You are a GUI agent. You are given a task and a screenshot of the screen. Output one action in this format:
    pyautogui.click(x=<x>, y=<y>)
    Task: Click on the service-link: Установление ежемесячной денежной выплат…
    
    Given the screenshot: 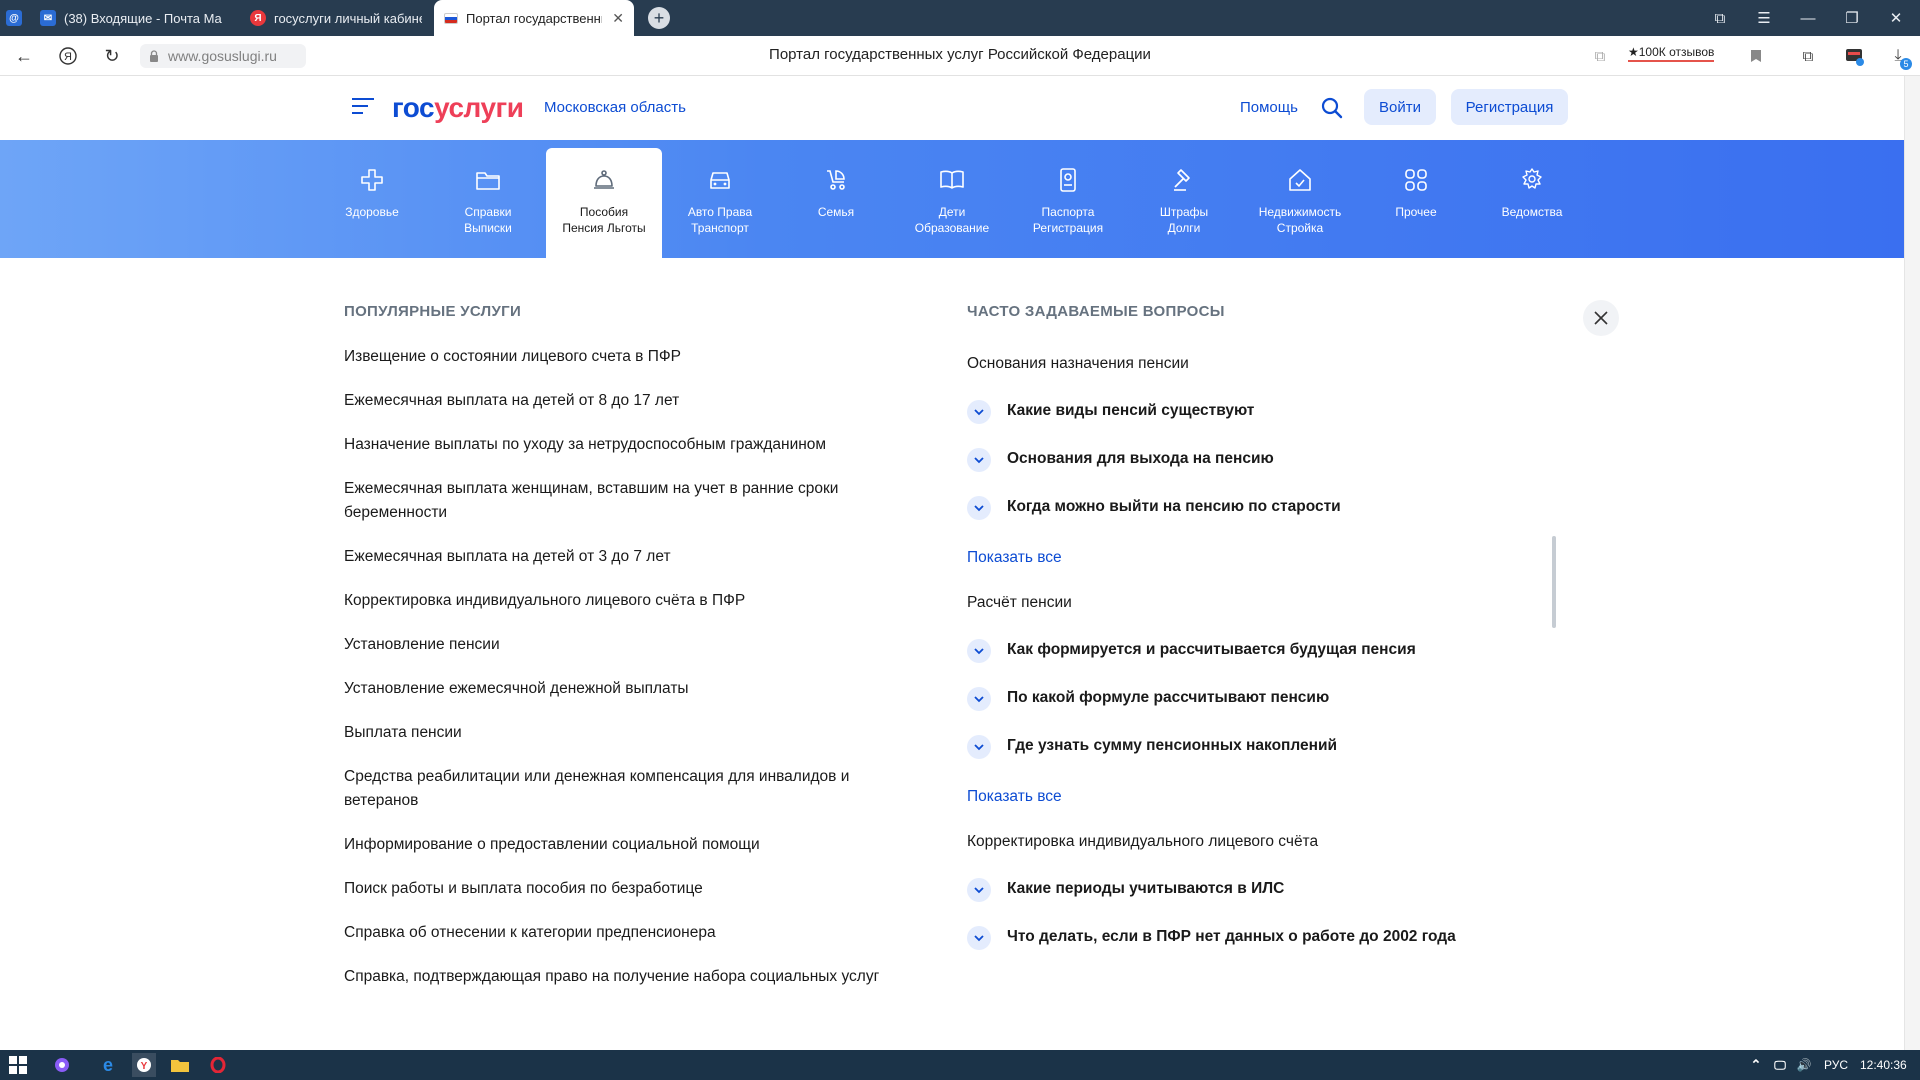 What is the action you would take?
    pyautogui.click(x=624, y=689)
    